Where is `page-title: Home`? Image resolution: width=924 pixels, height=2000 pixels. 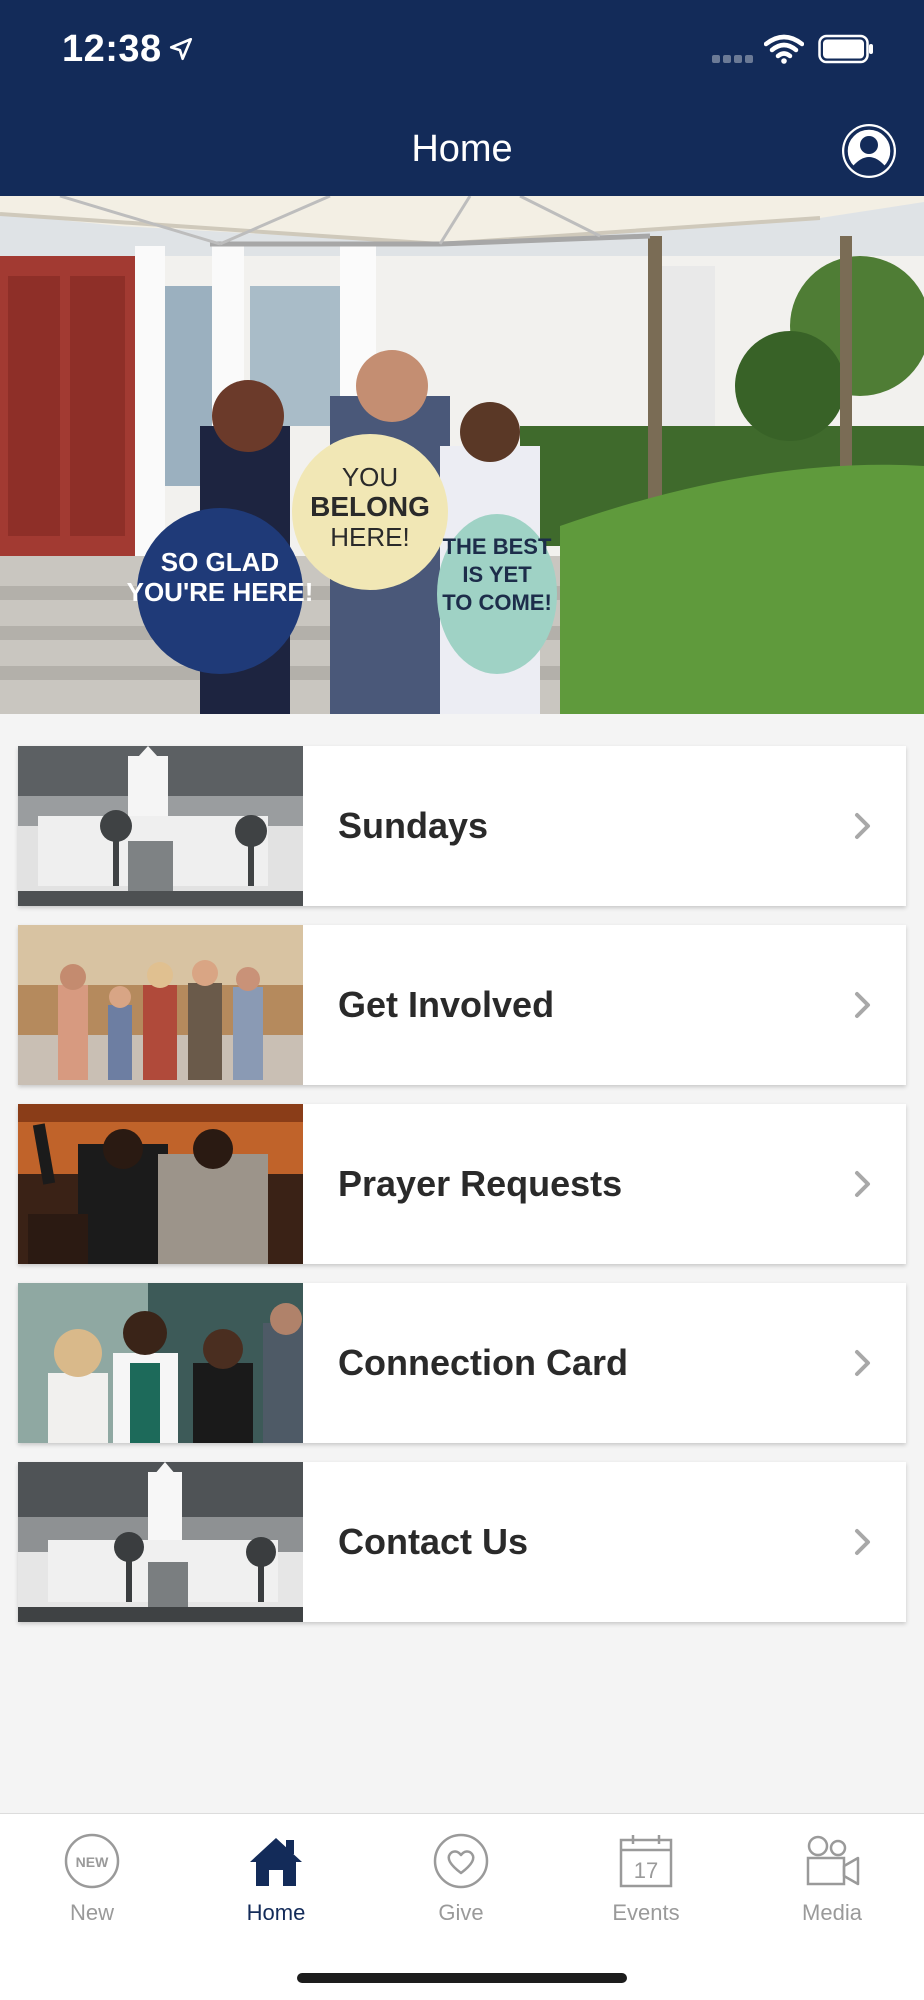 page-title: Home is located at coordinates (462, 149).